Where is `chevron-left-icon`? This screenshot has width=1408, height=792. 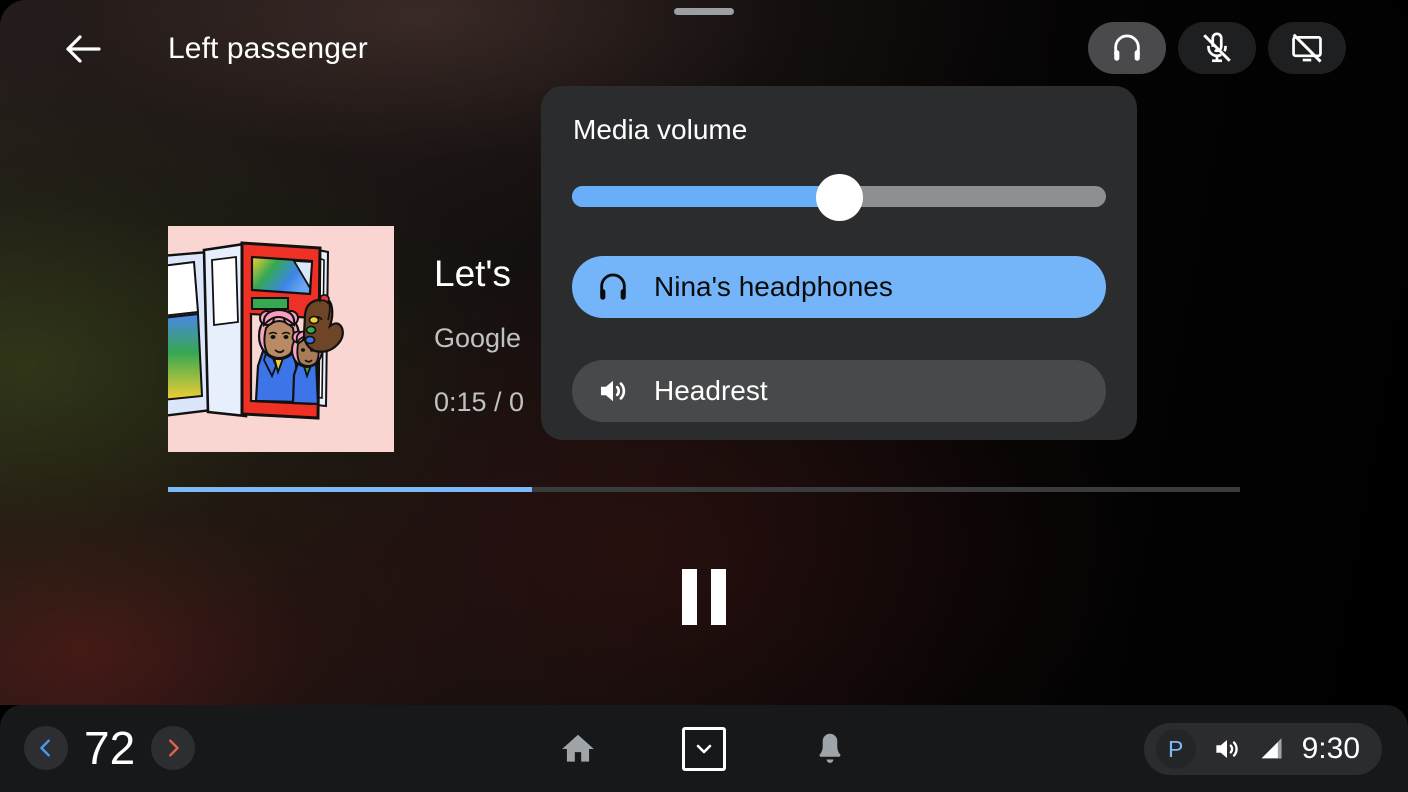 chevron-left-icon is located at coordinates (45, 748).